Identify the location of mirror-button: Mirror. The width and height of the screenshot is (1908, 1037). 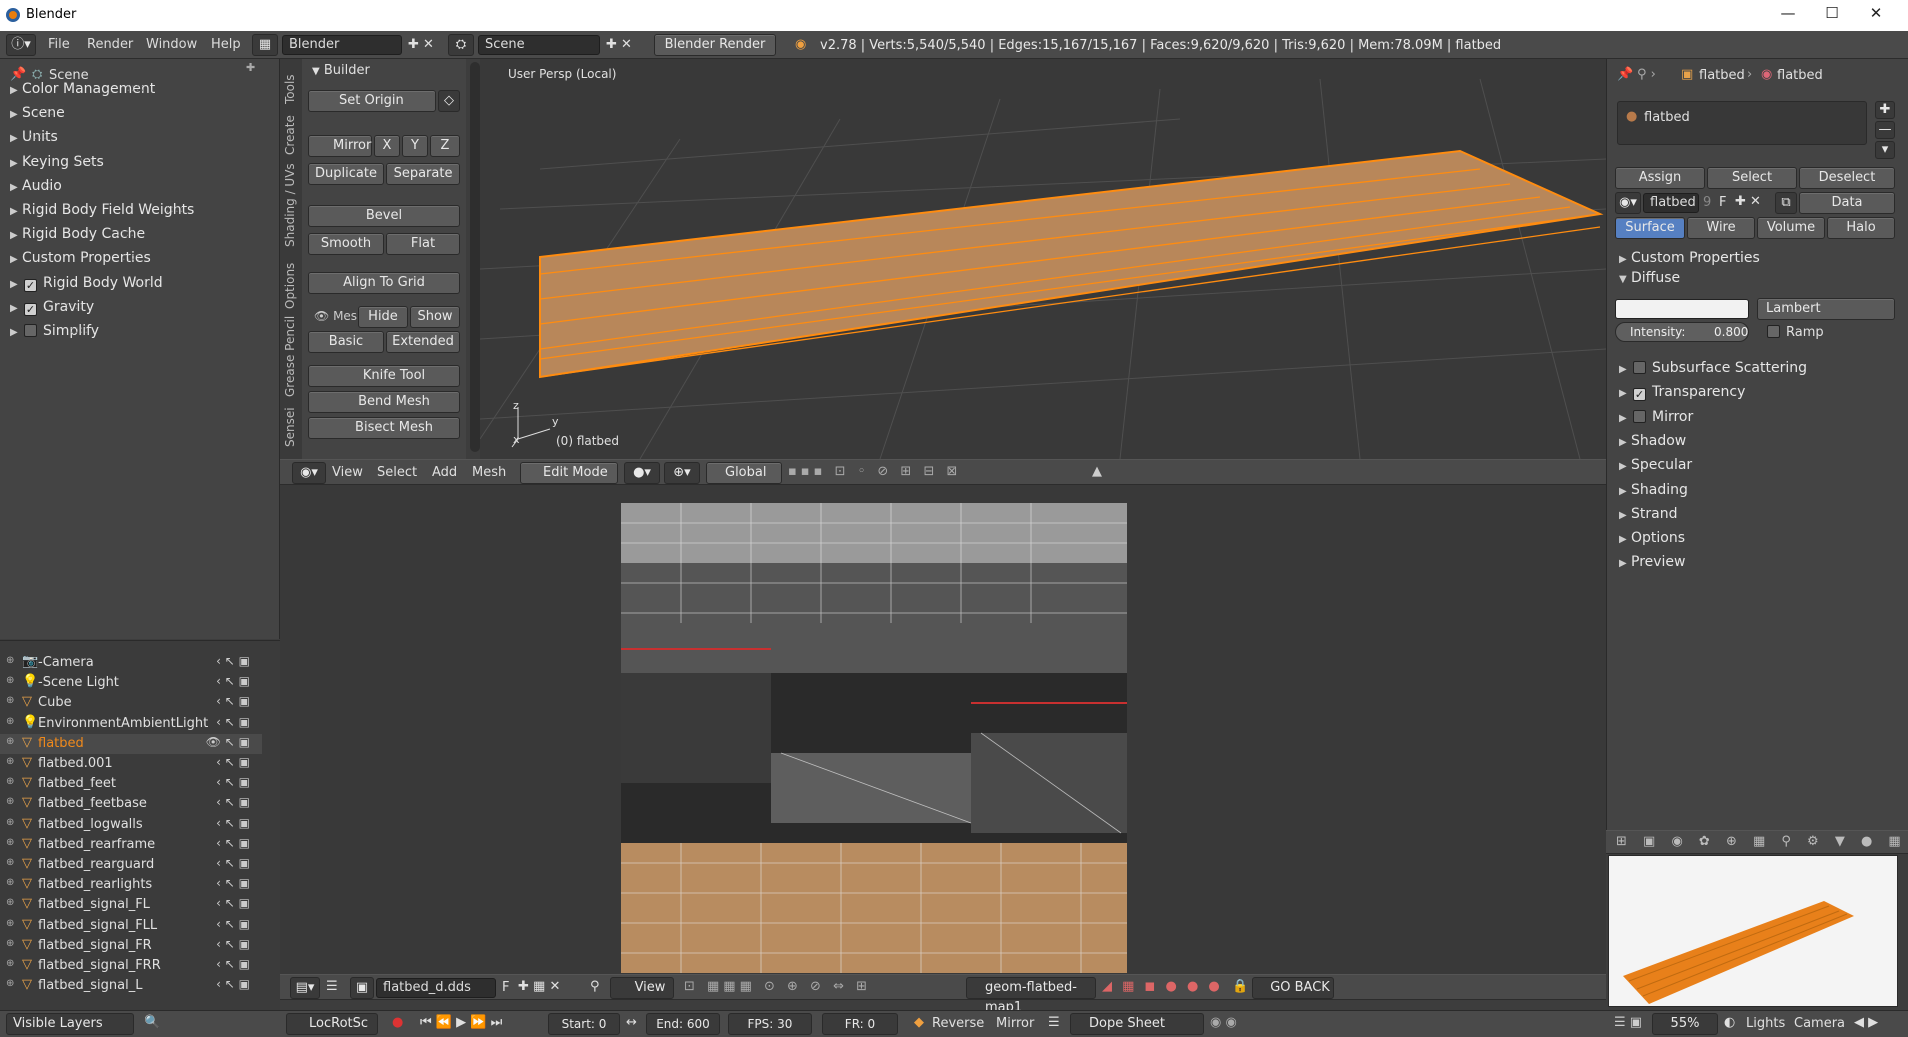
(1015, 1023).